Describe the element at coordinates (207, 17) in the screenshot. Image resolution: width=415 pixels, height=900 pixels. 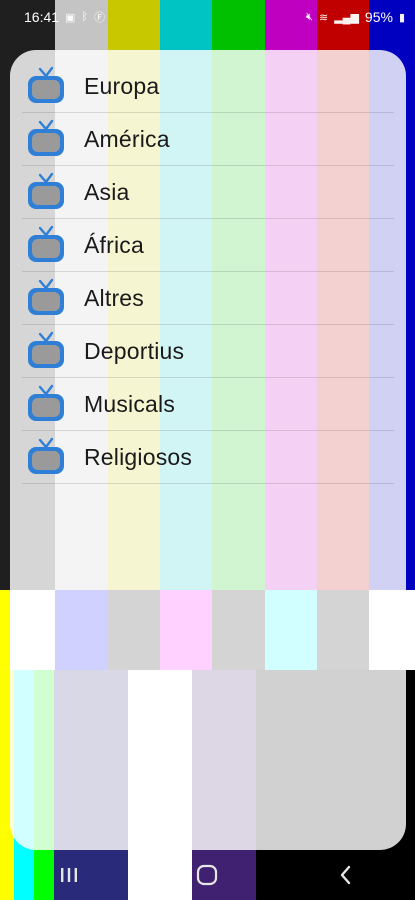
I see `status-bar: 16:41 ▣ ᛒ Ⓕ 🔇︎ ≋ ▂▄▆ 95% ▮` at that location.